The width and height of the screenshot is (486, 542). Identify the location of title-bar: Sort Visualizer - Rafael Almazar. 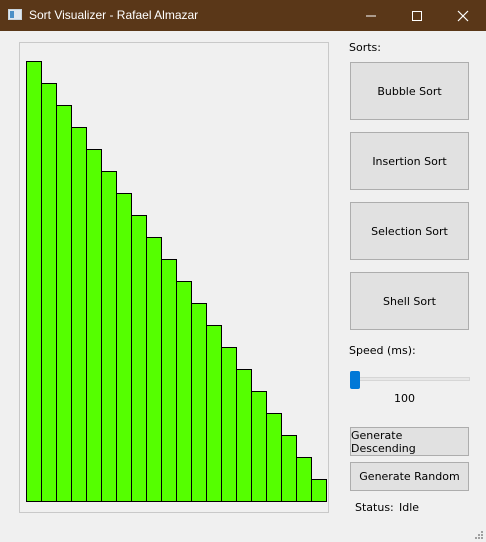
(243, 15).